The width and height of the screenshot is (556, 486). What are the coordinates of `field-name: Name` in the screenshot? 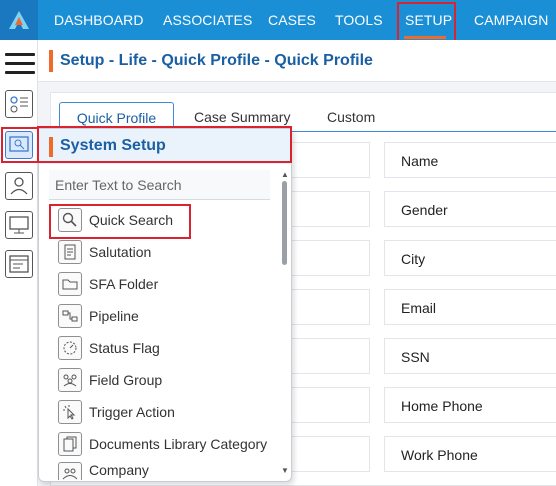 It's located at (470, 160).